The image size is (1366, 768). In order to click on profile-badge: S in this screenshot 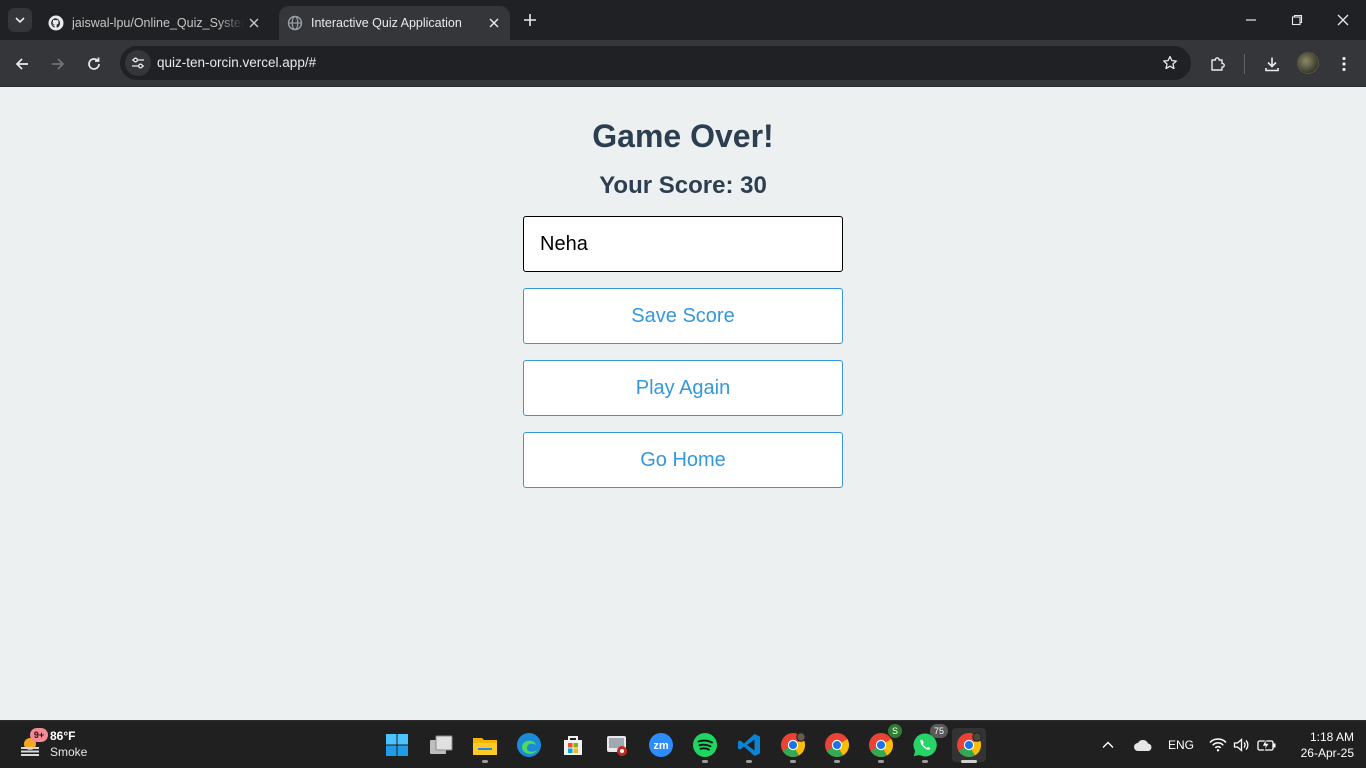, I will do `click(895, 731)`.